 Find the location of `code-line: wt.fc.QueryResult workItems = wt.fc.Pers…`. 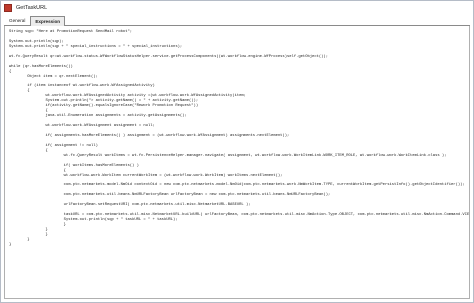

code-line: wt.fc.QueryResult workItems = wt.fc.Pers… is located at coordinates (228, 155).